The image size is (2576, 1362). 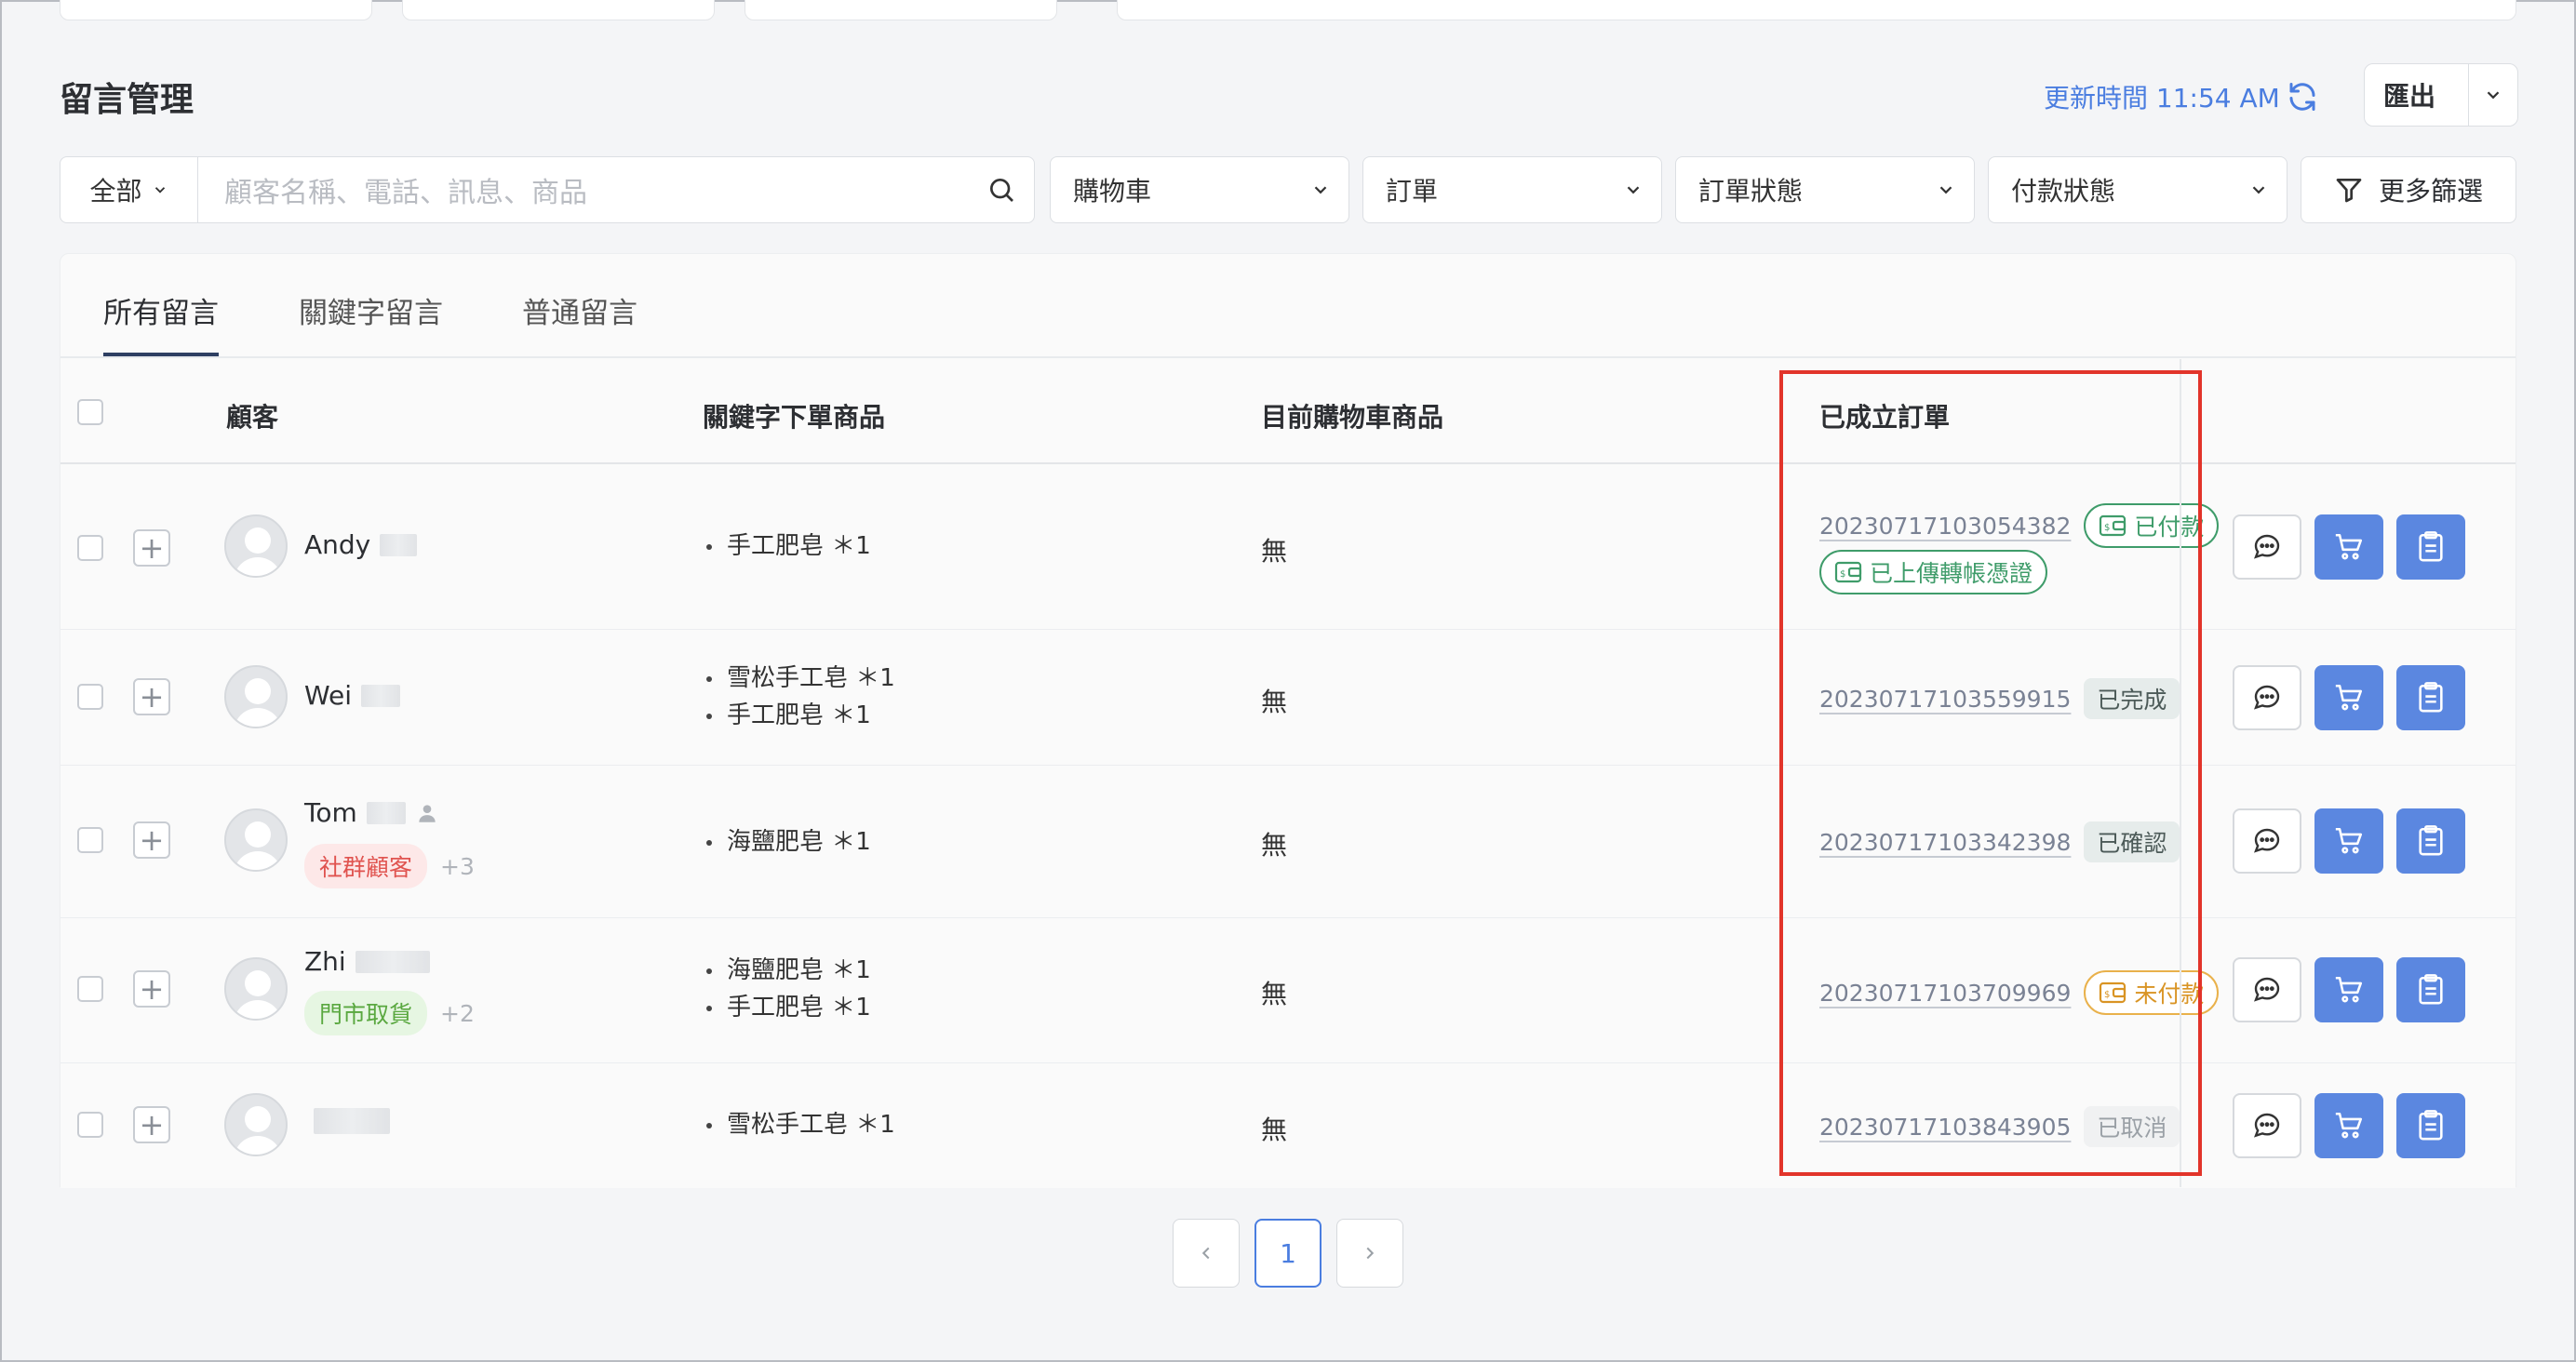 What do you see at coordinates (325, 961) in the screenshot?
I see `customer-name-text: Zhi` at bounding box center [325, 961].